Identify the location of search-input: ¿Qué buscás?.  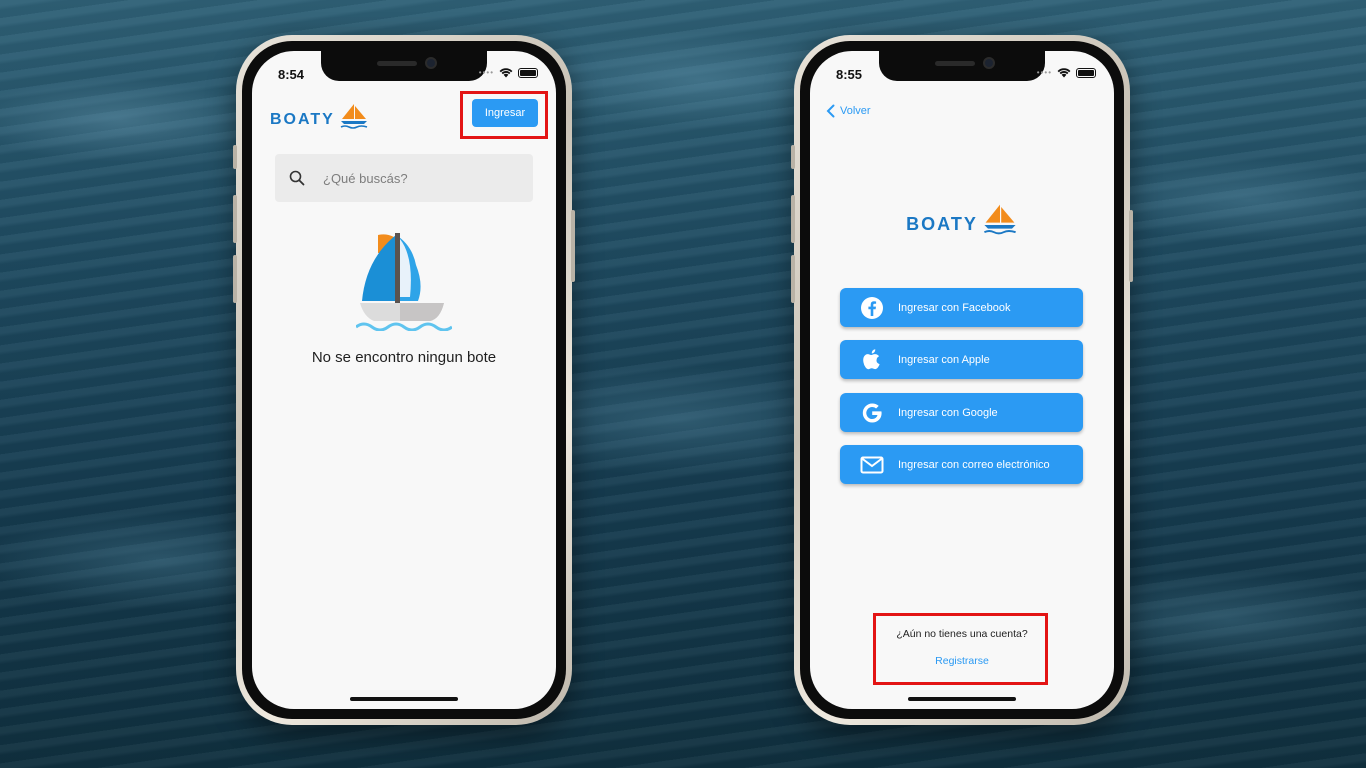
(365, 178).